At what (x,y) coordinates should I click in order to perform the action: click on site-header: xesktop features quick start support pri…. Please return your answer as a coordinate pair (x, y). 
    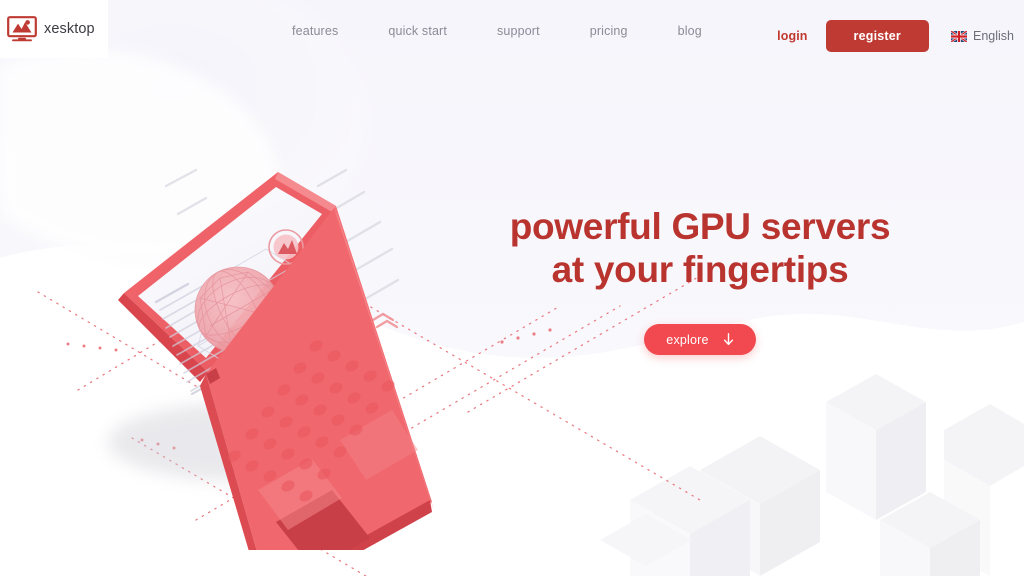
    Looking at the image, I should click on (512, 34).